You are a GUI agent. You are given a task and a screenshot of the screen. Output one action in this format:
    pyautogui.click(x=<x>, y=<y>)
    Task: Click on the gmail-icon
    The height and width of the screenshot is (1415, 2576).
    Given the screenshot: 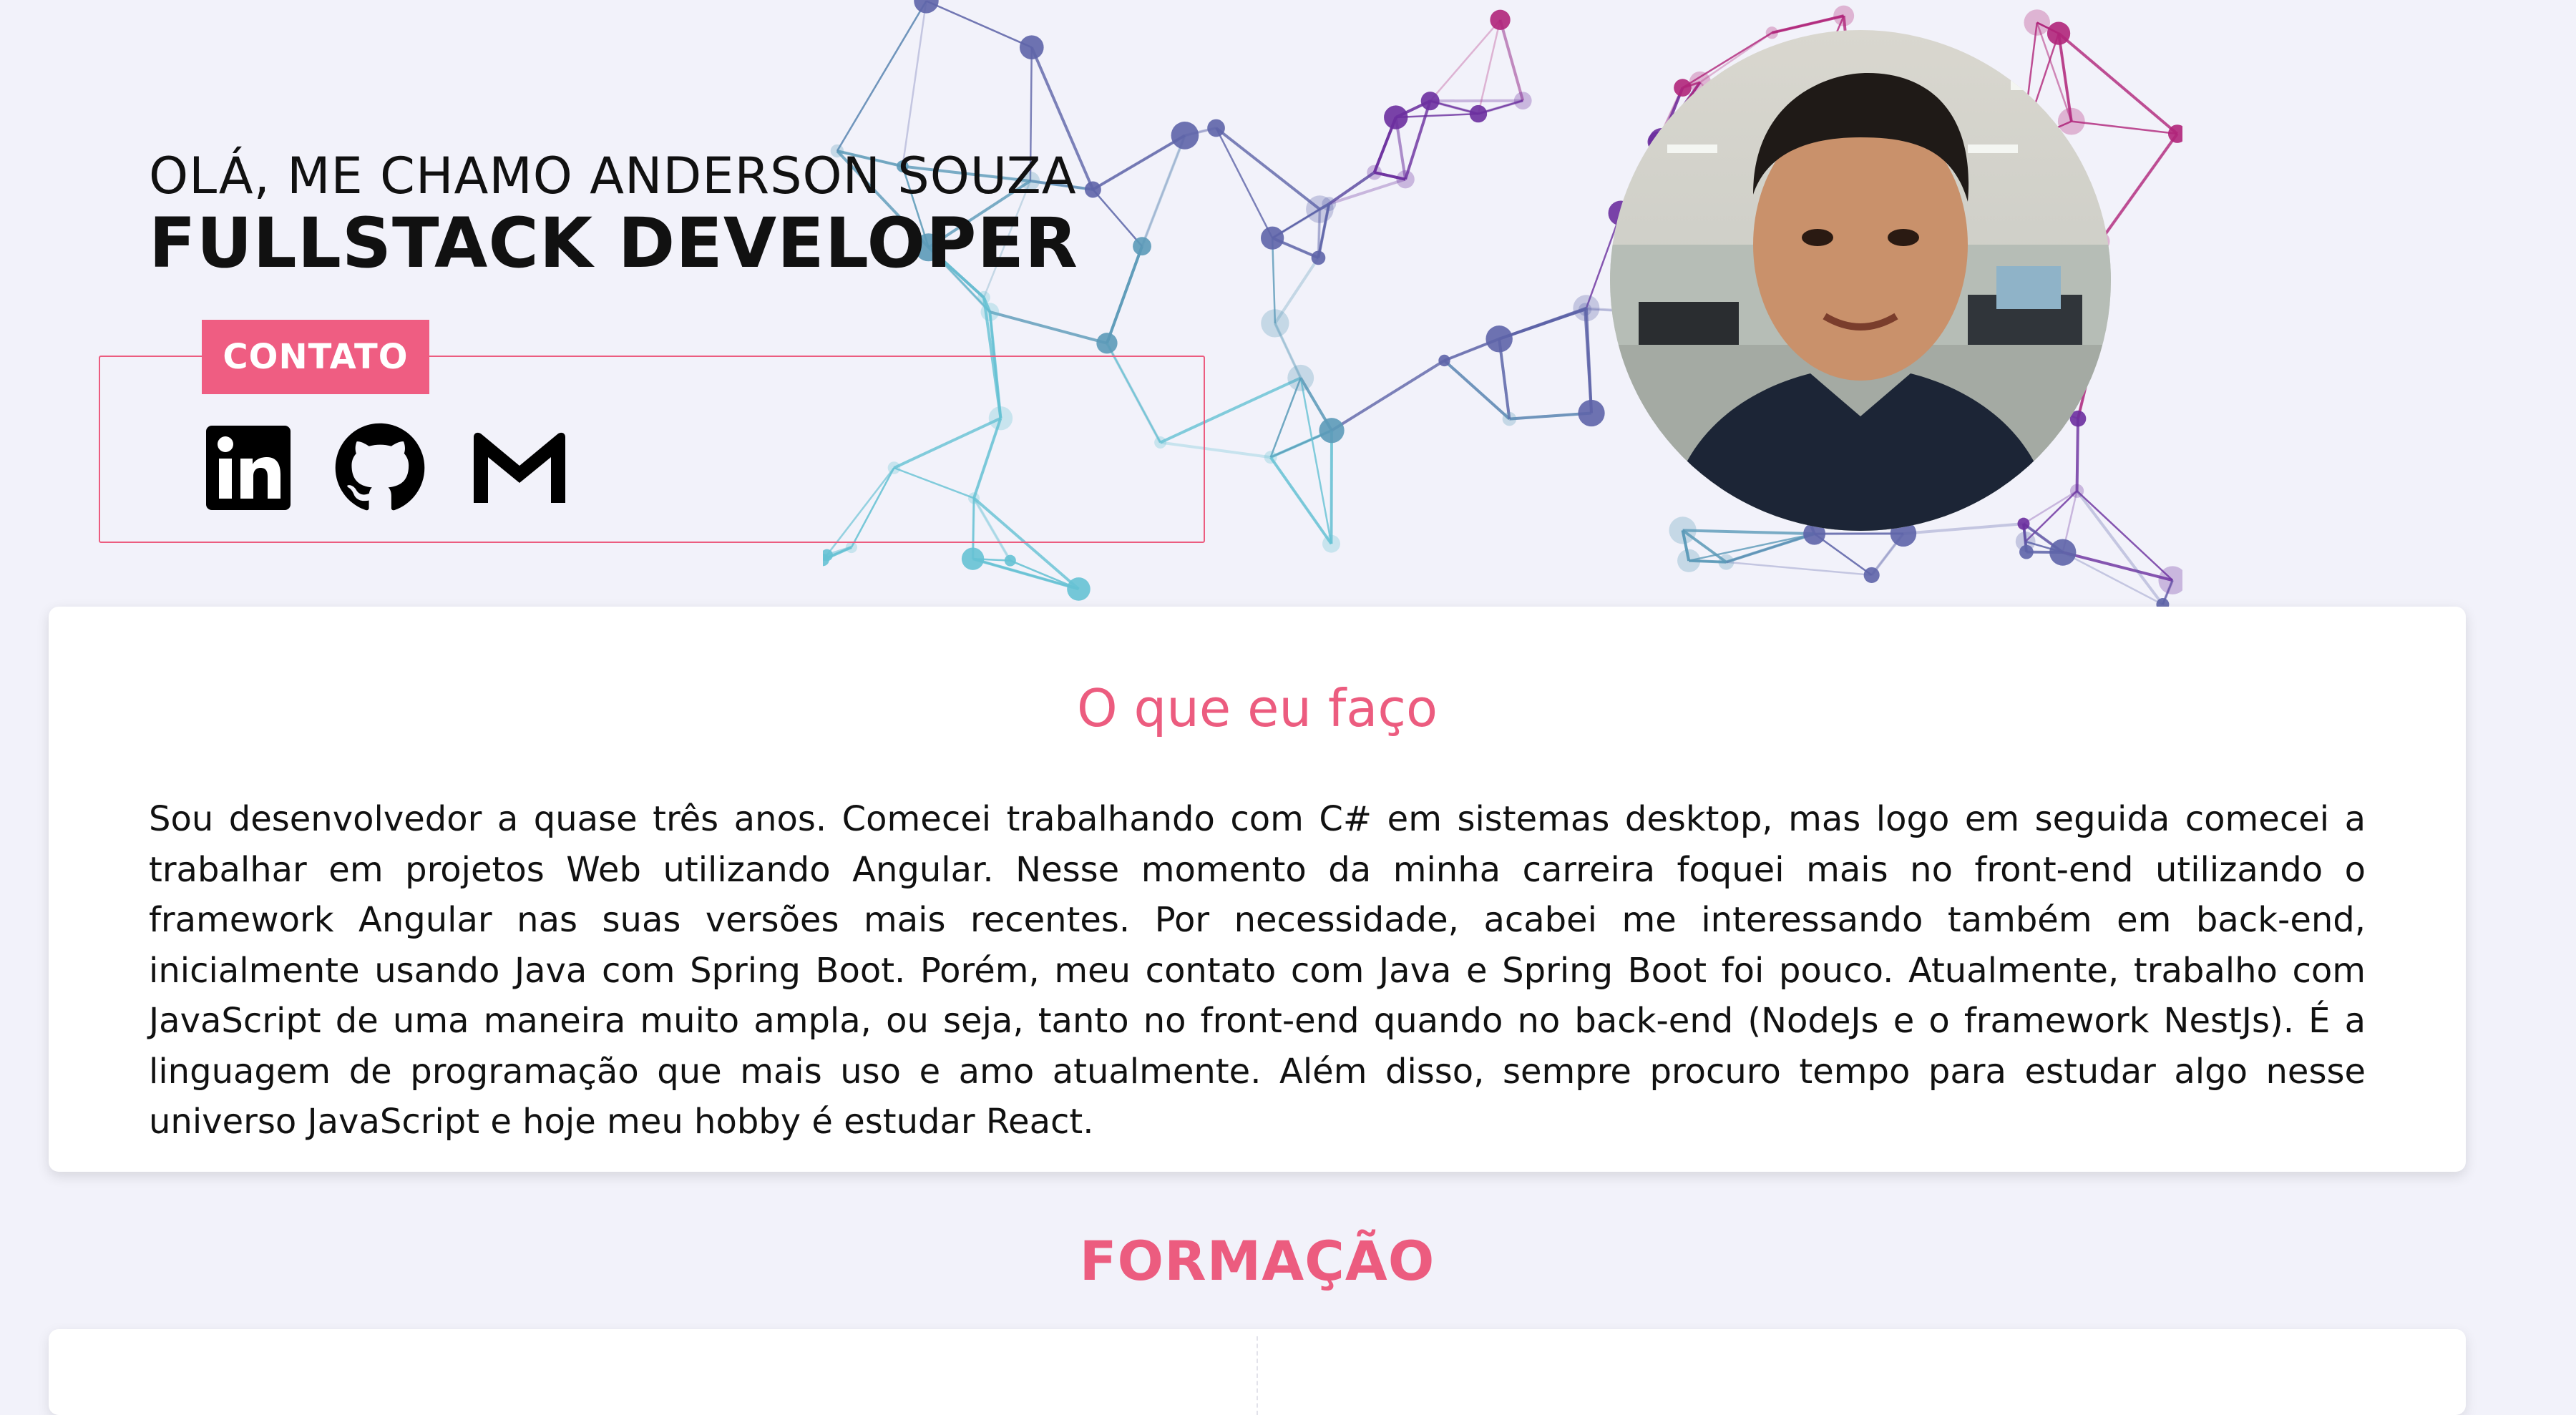 What is the action you would take?
    pyautogui.click(x=519, y=468)
    